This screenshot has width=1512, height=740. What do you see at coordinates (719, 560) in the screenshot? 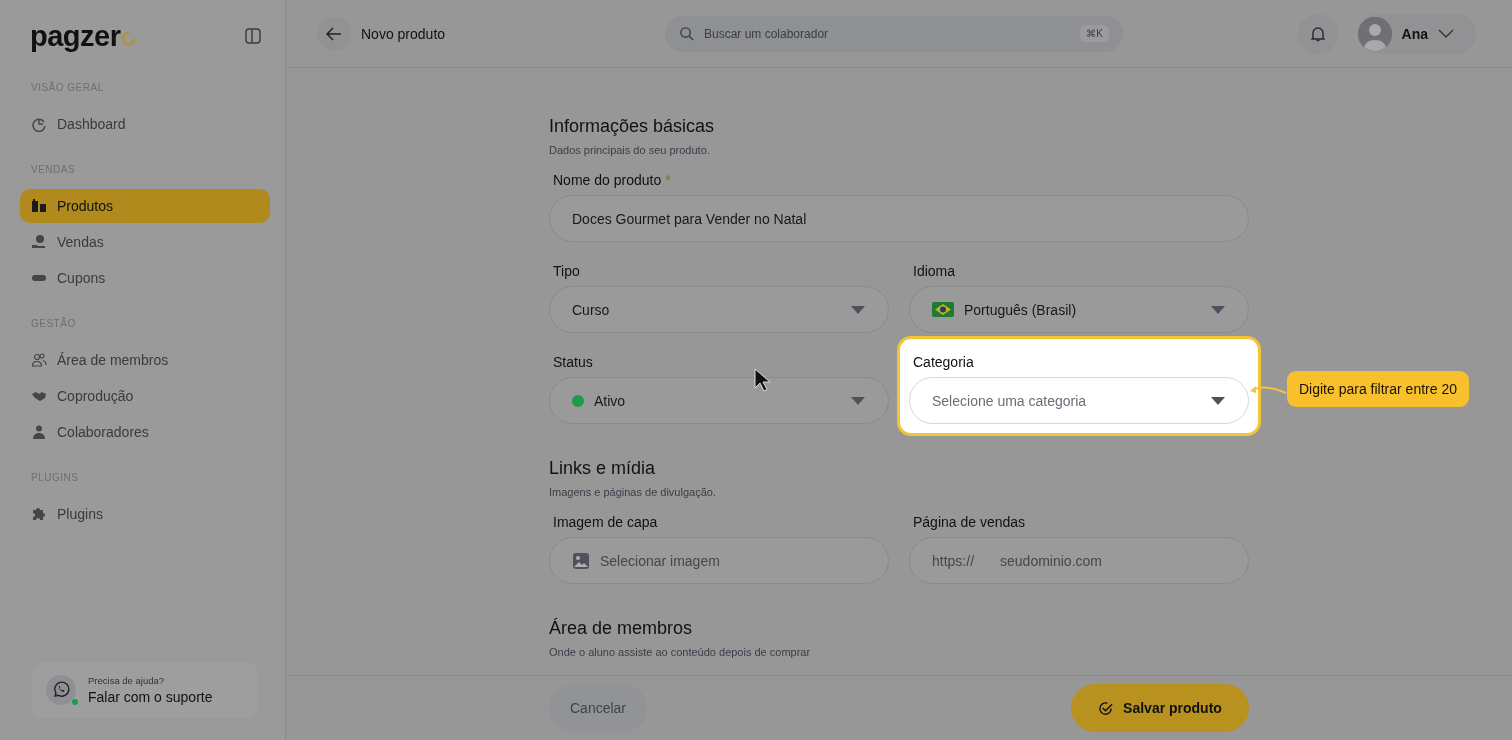
I see `image-picker: Selecionar imagem` at bounding box center [719, 560].